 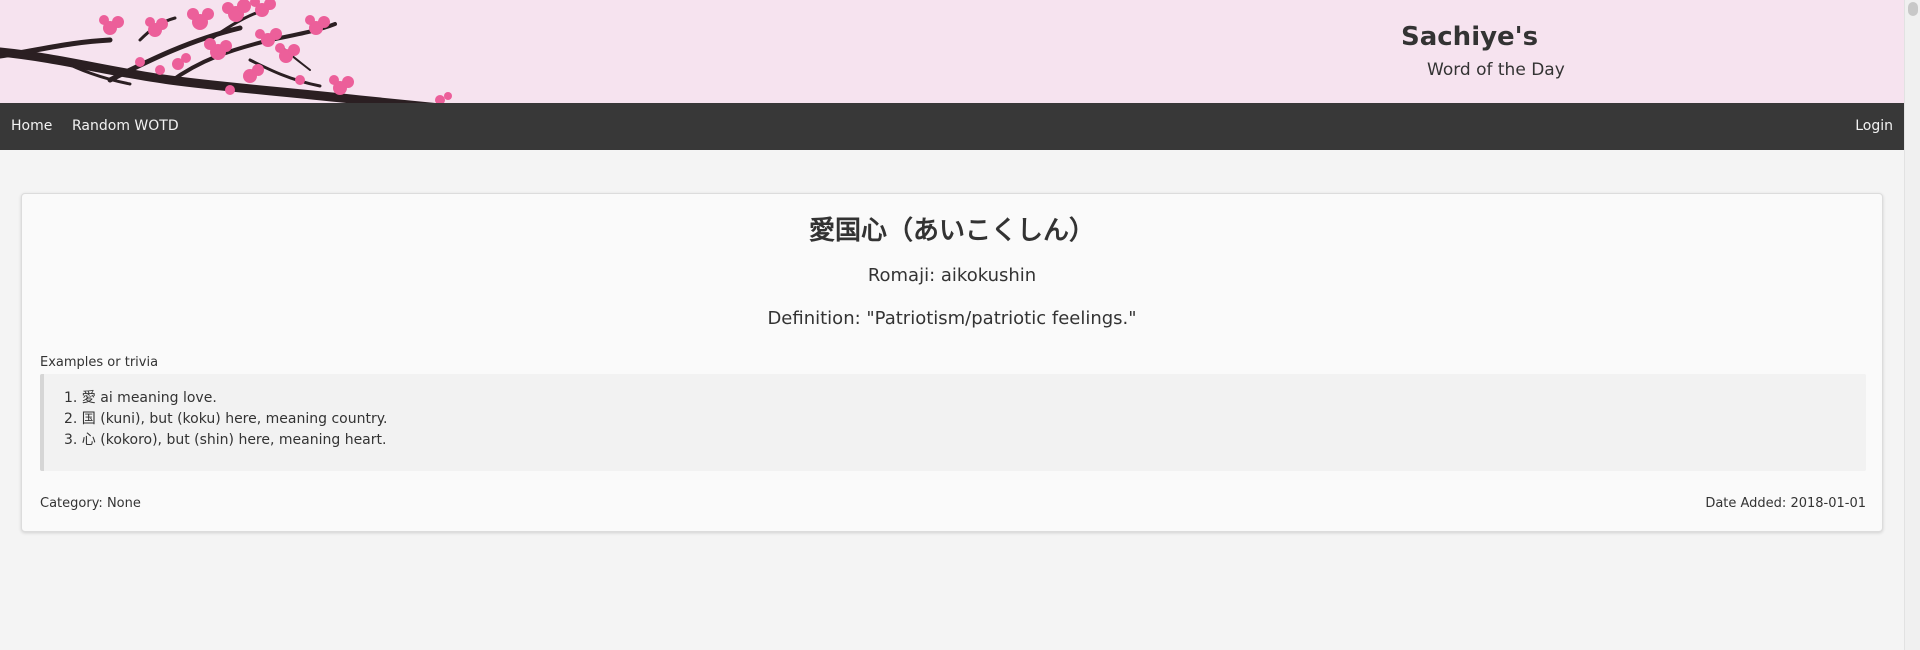 I want to click on trivia-item: 1. 愛 ai meaning love., so click(x=140, y=398).